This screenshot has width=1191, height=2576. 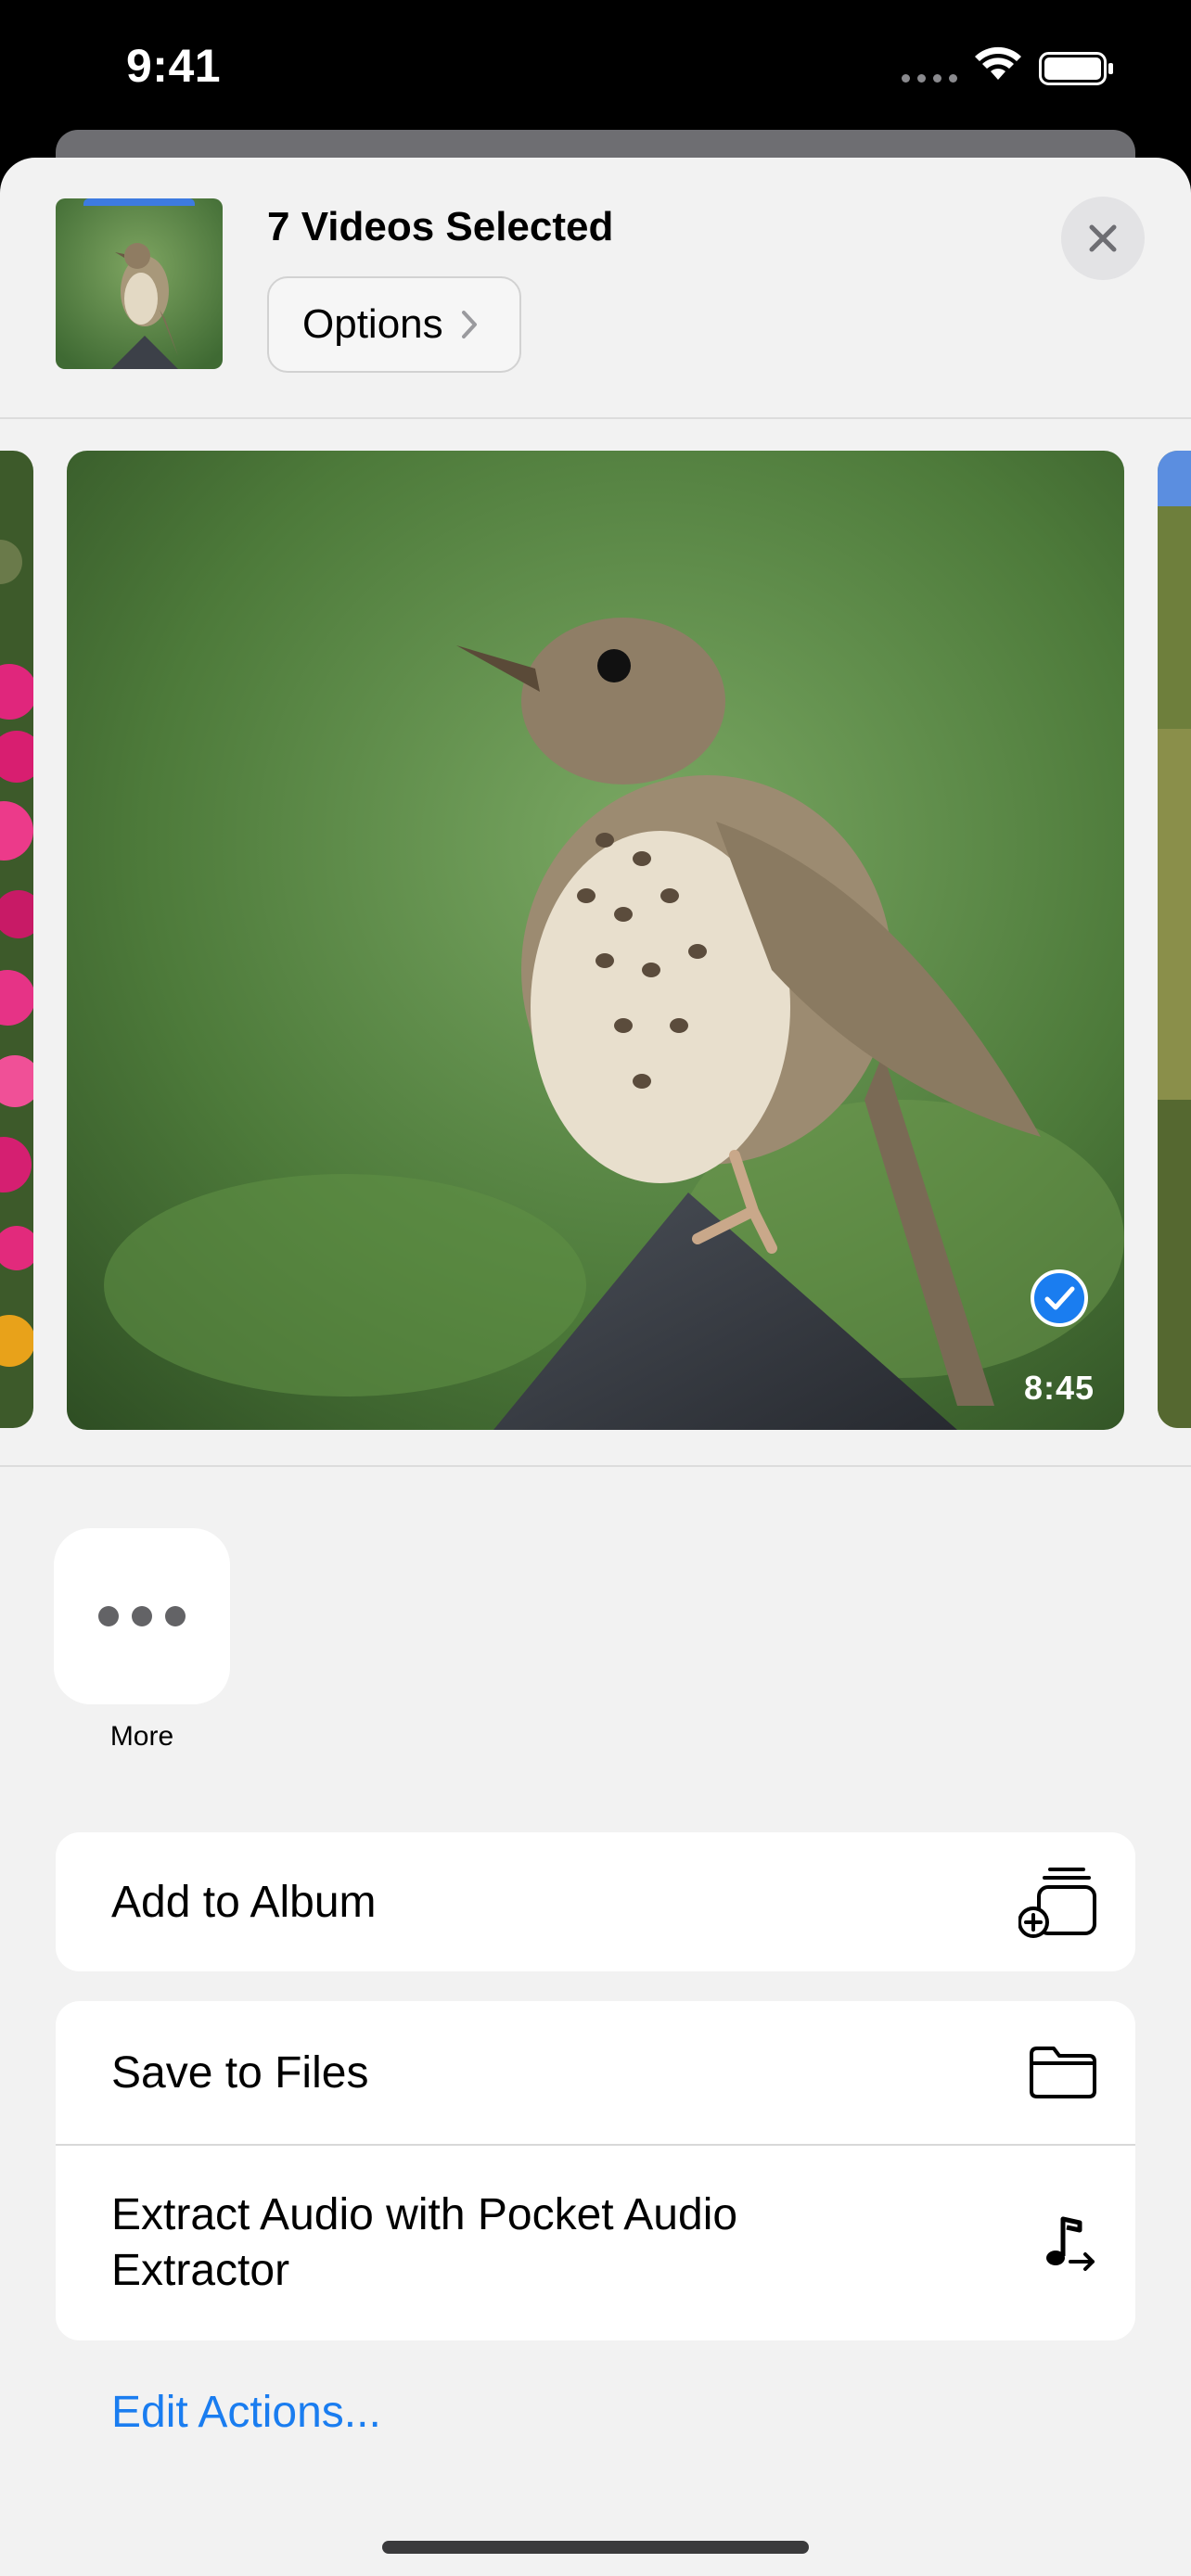 I want to click on close-icon, so click(x=1103, y=238).